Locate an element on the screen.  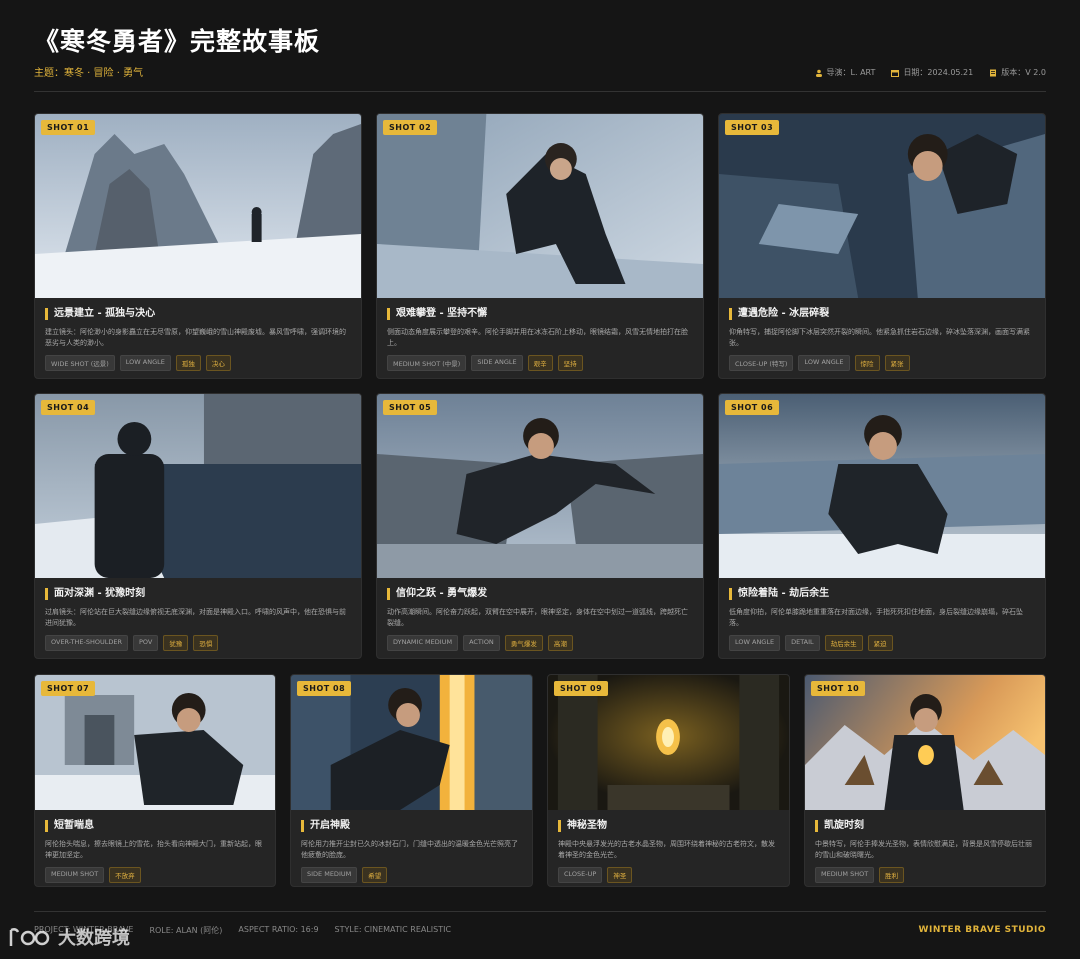
shot-title: 神秘圣物 is located at coordinates (668, 826).